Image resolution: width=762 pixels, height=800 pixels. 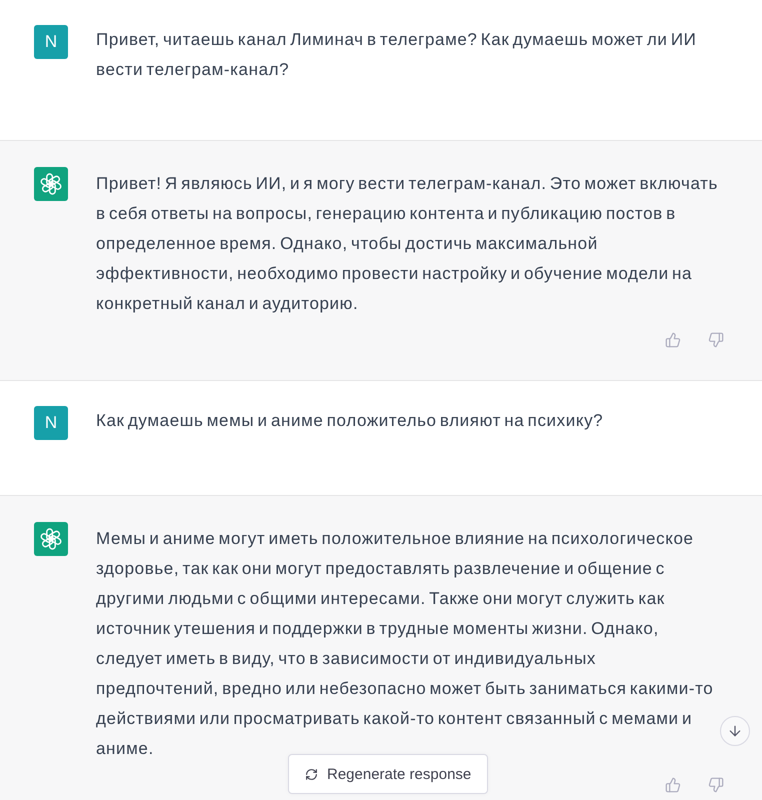 What do you see at coordinates (350, 421) in the screenshot?
I see `message-text: Как думаешь мемы и аниме положительо влияют на психику?` at bounding box center [350, 421].